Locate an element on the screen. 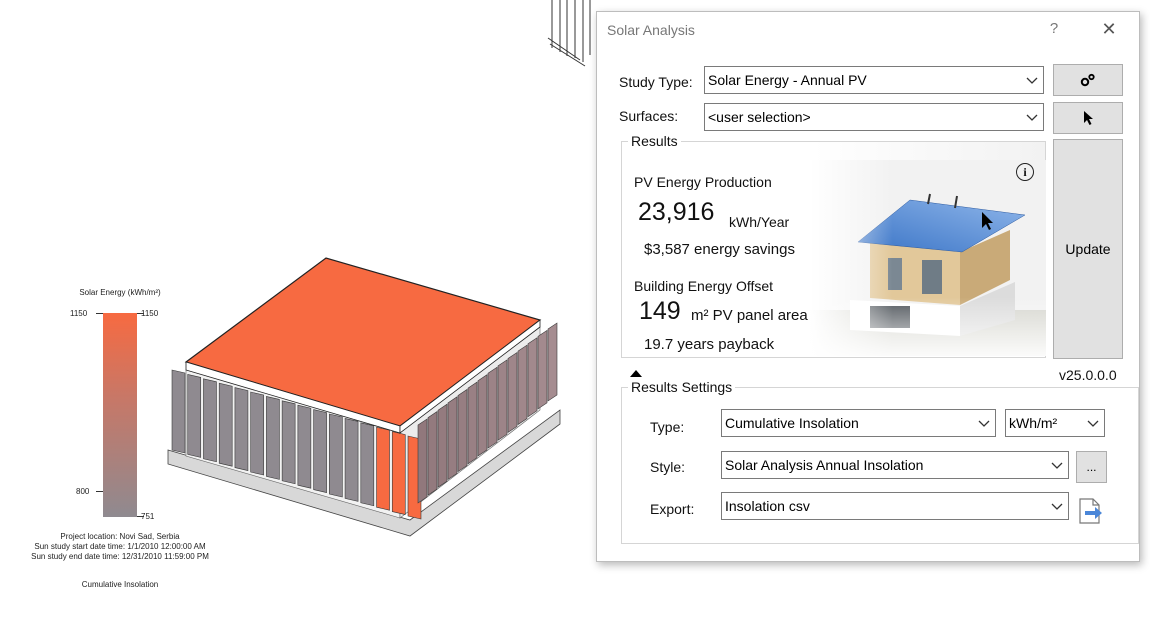  export-value: Insolation csv is located at coordinates (767, 506).